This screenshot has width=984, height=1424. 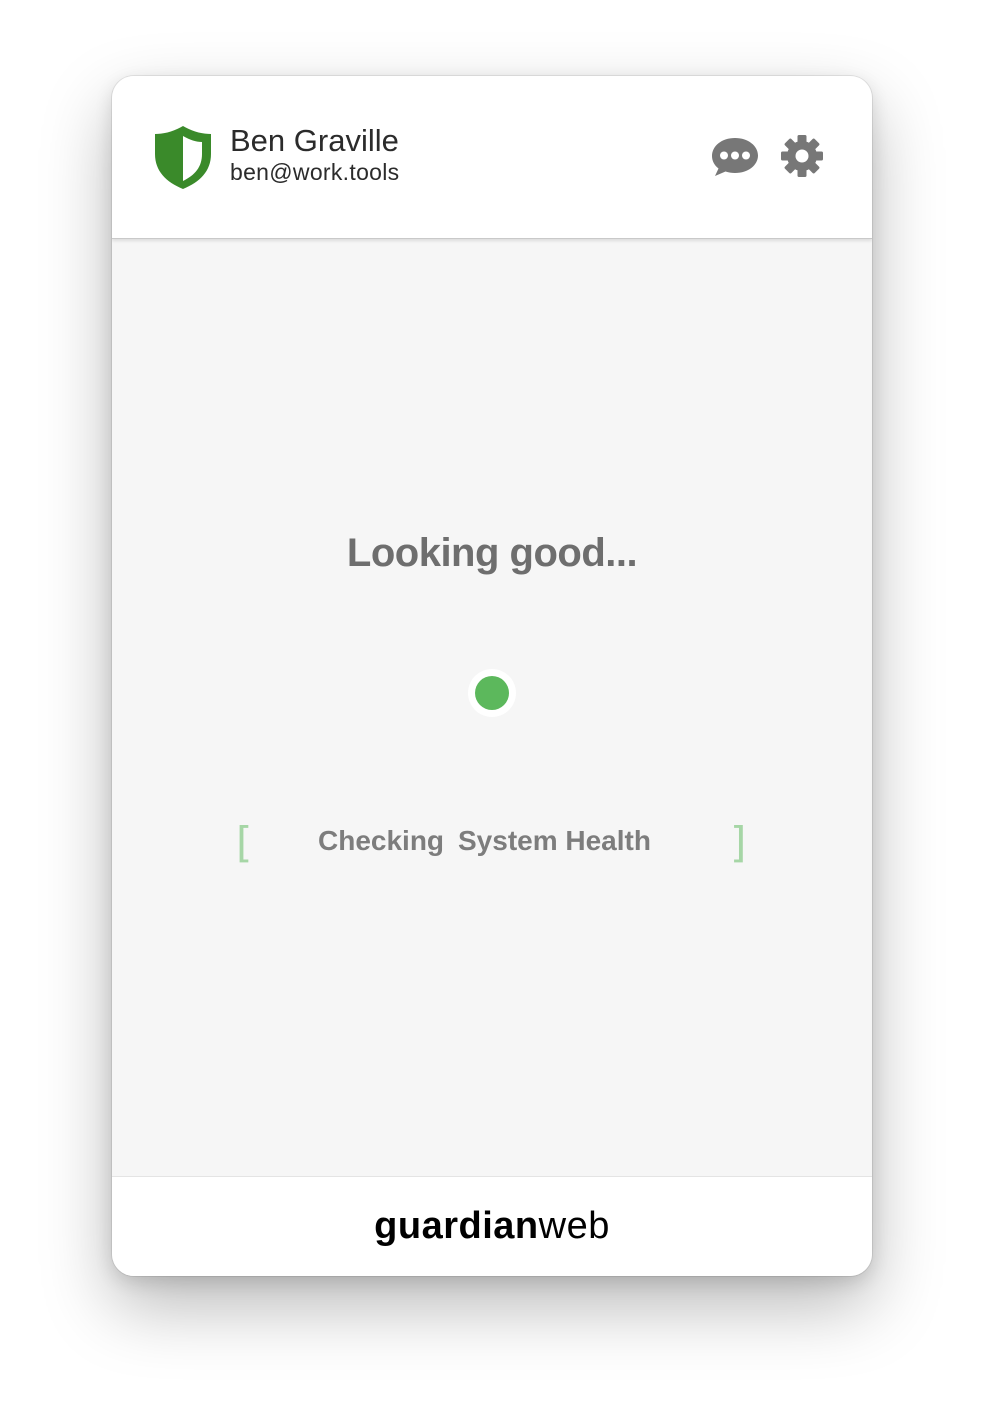 I want to click on status-dot, so click(x=492, y=693).